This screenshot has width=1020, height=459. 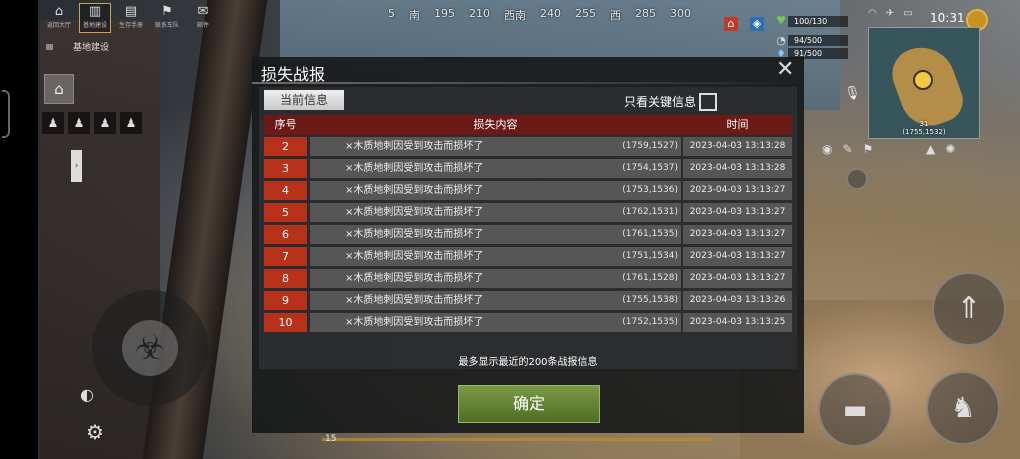 I want to click on slot-2: ♟, so click(x=79, y=123).